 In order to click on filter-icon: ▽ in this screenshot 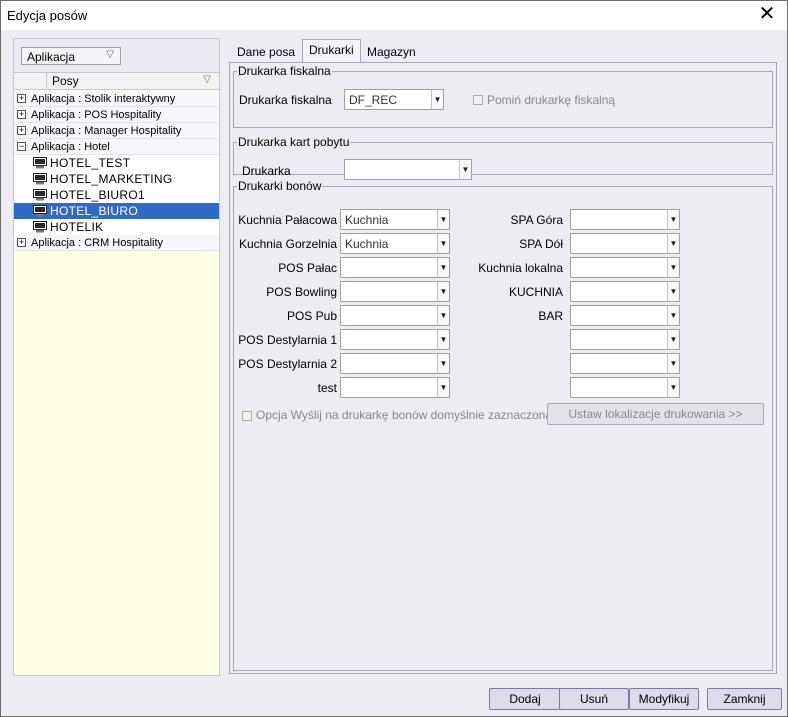, I will do `click(110, 54)`.